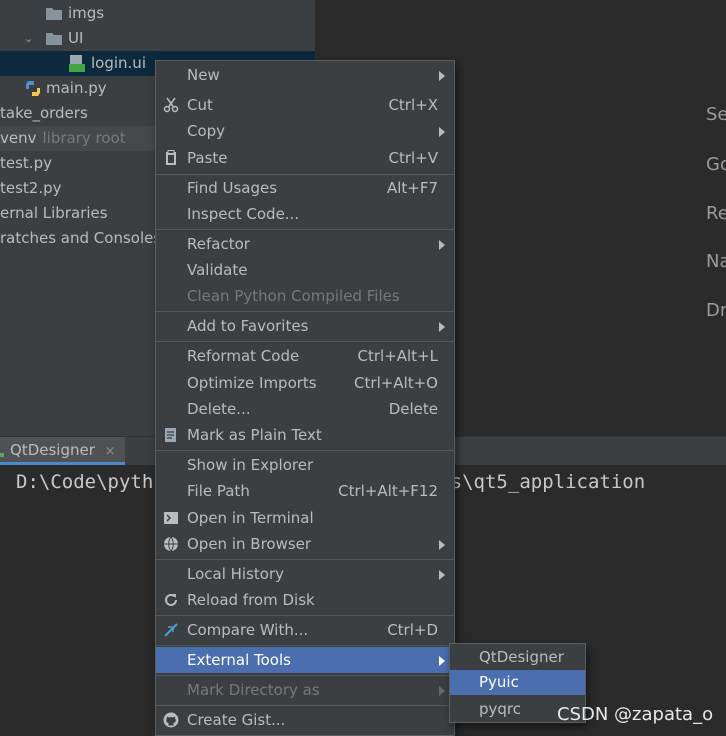 This screenshot has height=736, width=726. I want to click on menu-item-new: New, so click(305, 75).